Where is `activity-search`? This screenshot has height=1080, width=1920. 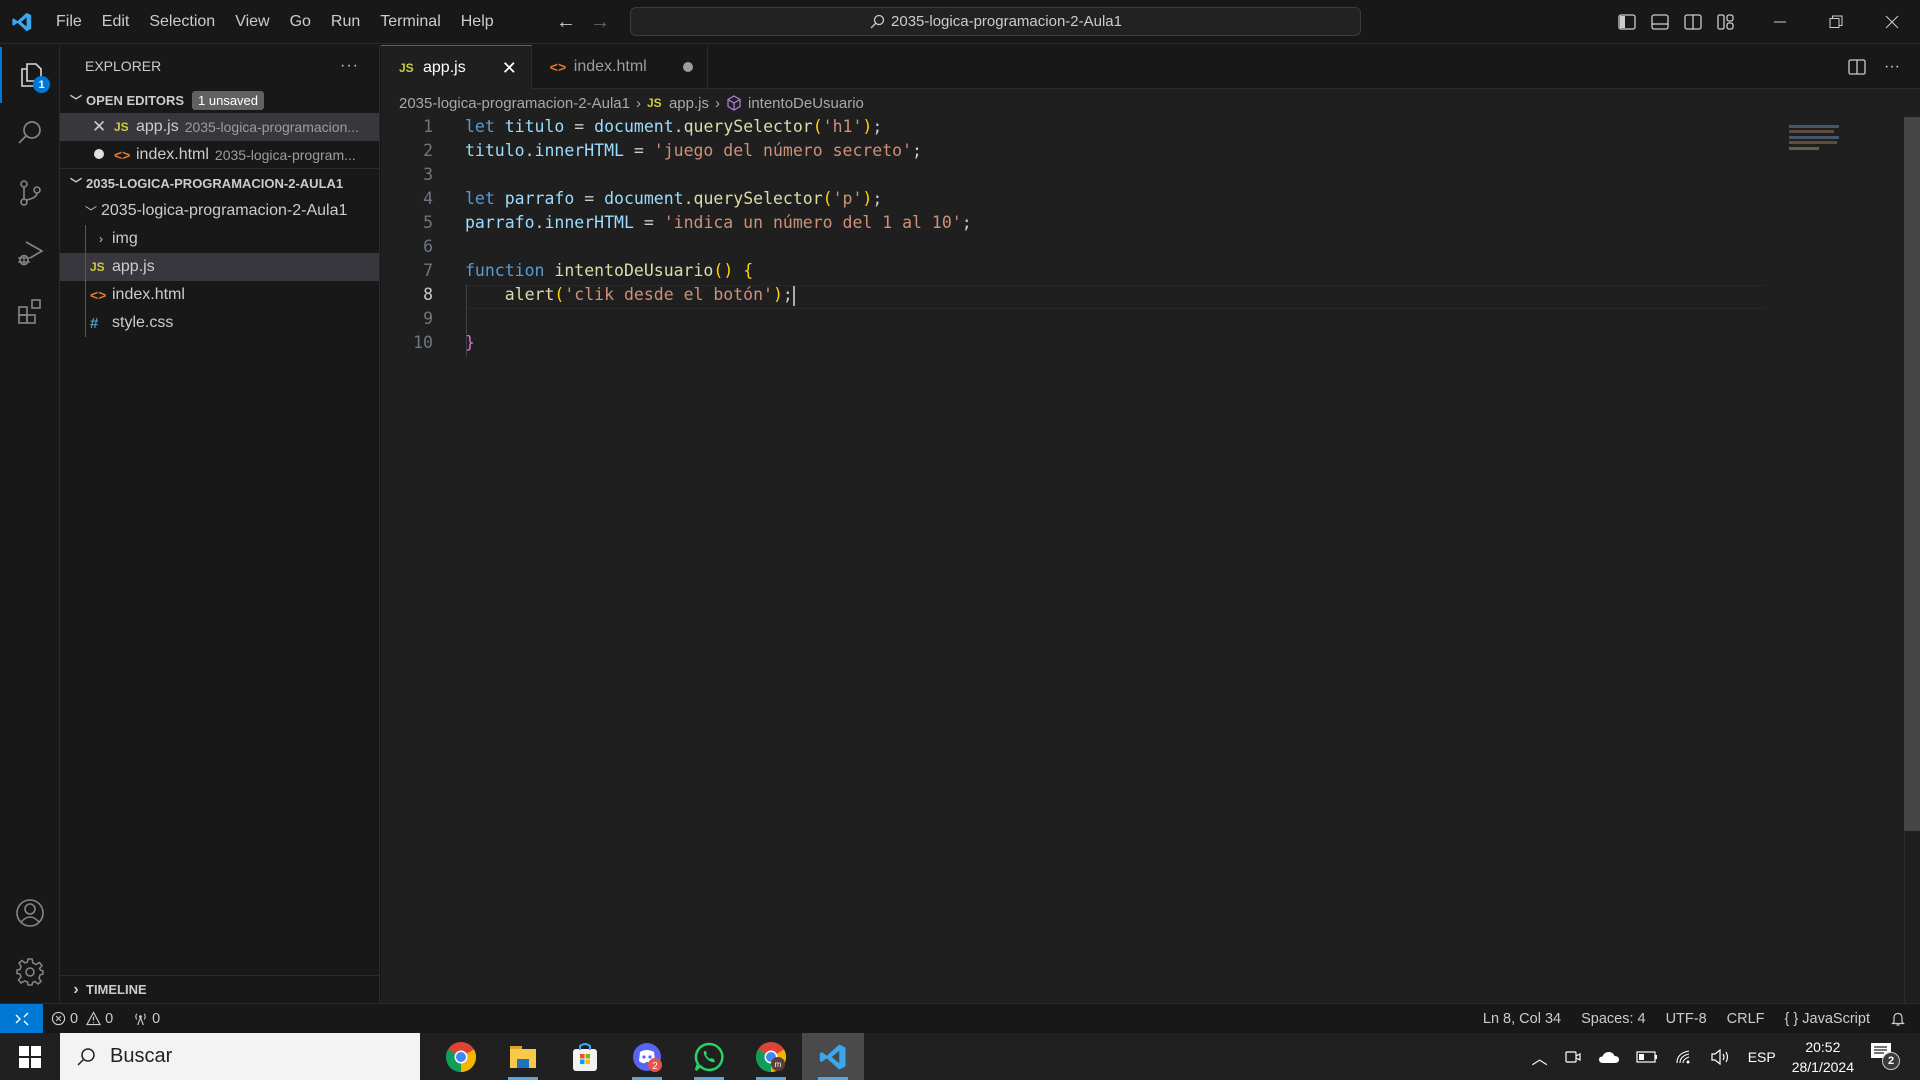 activity-search is located at coordinates (30, 133).